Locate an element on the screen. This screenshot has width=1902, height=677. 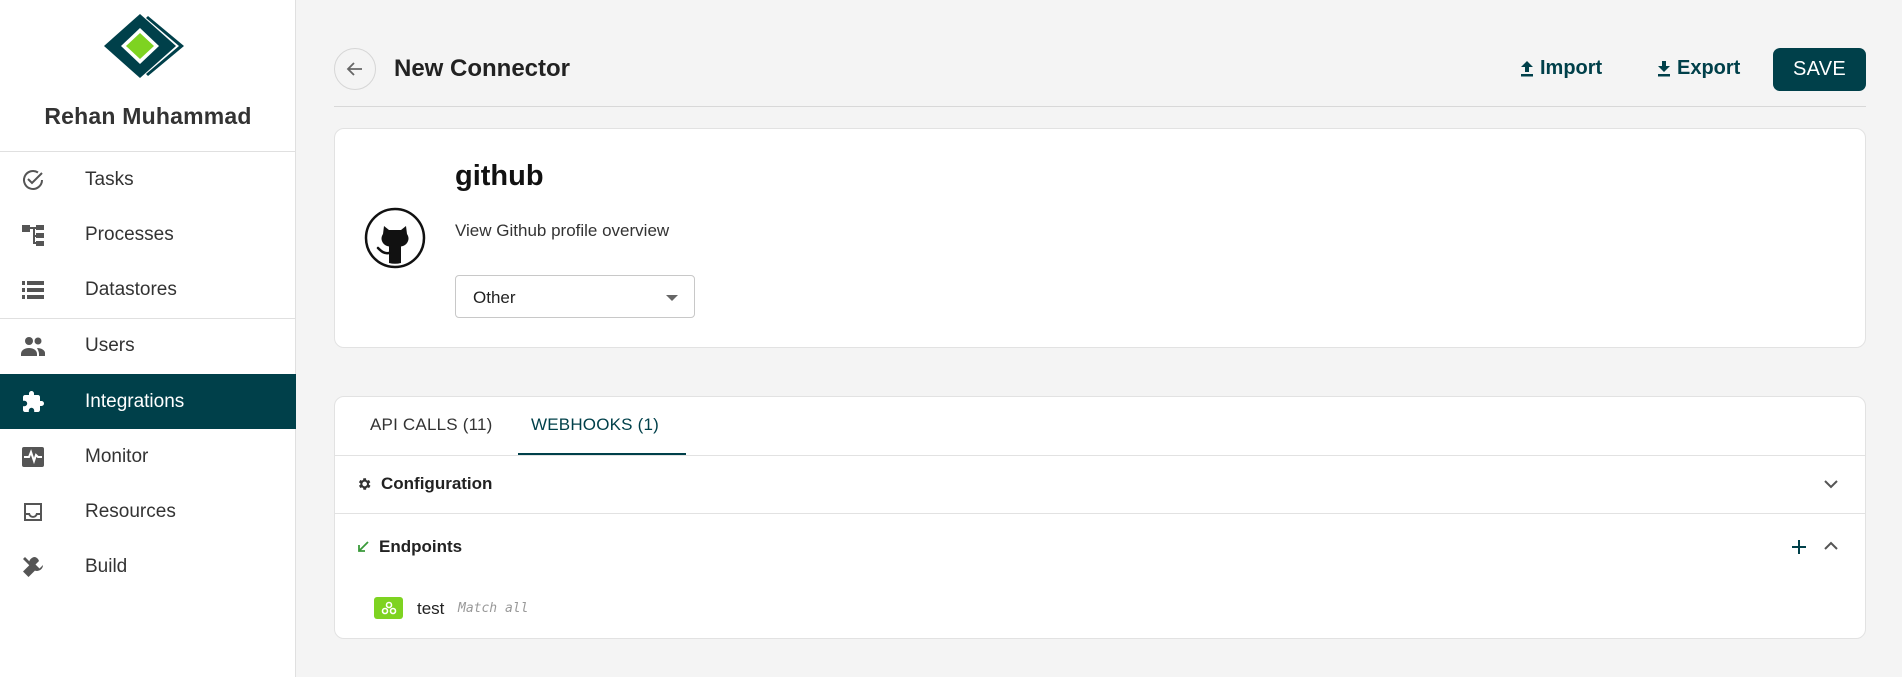
sidebar-item-integrations: Integrations is located at coordinates (148, 401).